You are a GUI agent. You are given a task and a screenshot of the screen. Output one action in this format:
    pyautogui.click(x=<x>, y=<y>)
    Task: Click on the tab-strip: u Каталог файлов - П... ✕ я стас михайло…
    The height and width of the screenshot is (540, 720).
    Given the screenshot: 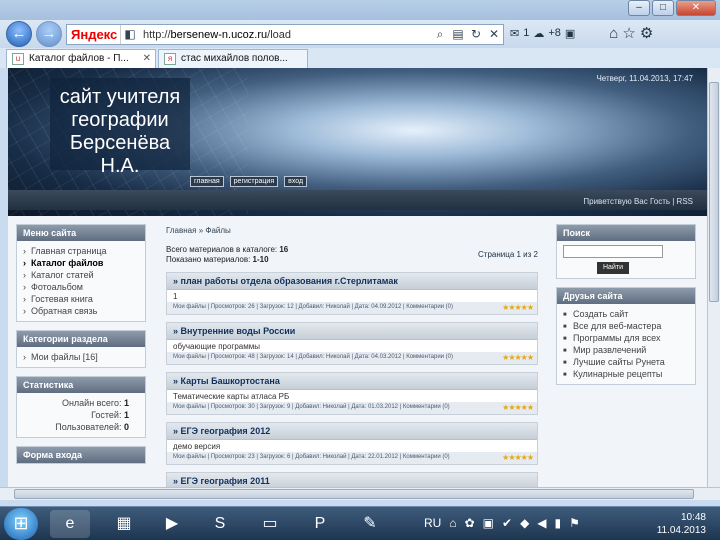 What is the action you would take?
    pyautogui.click(x=360, y=58)
    